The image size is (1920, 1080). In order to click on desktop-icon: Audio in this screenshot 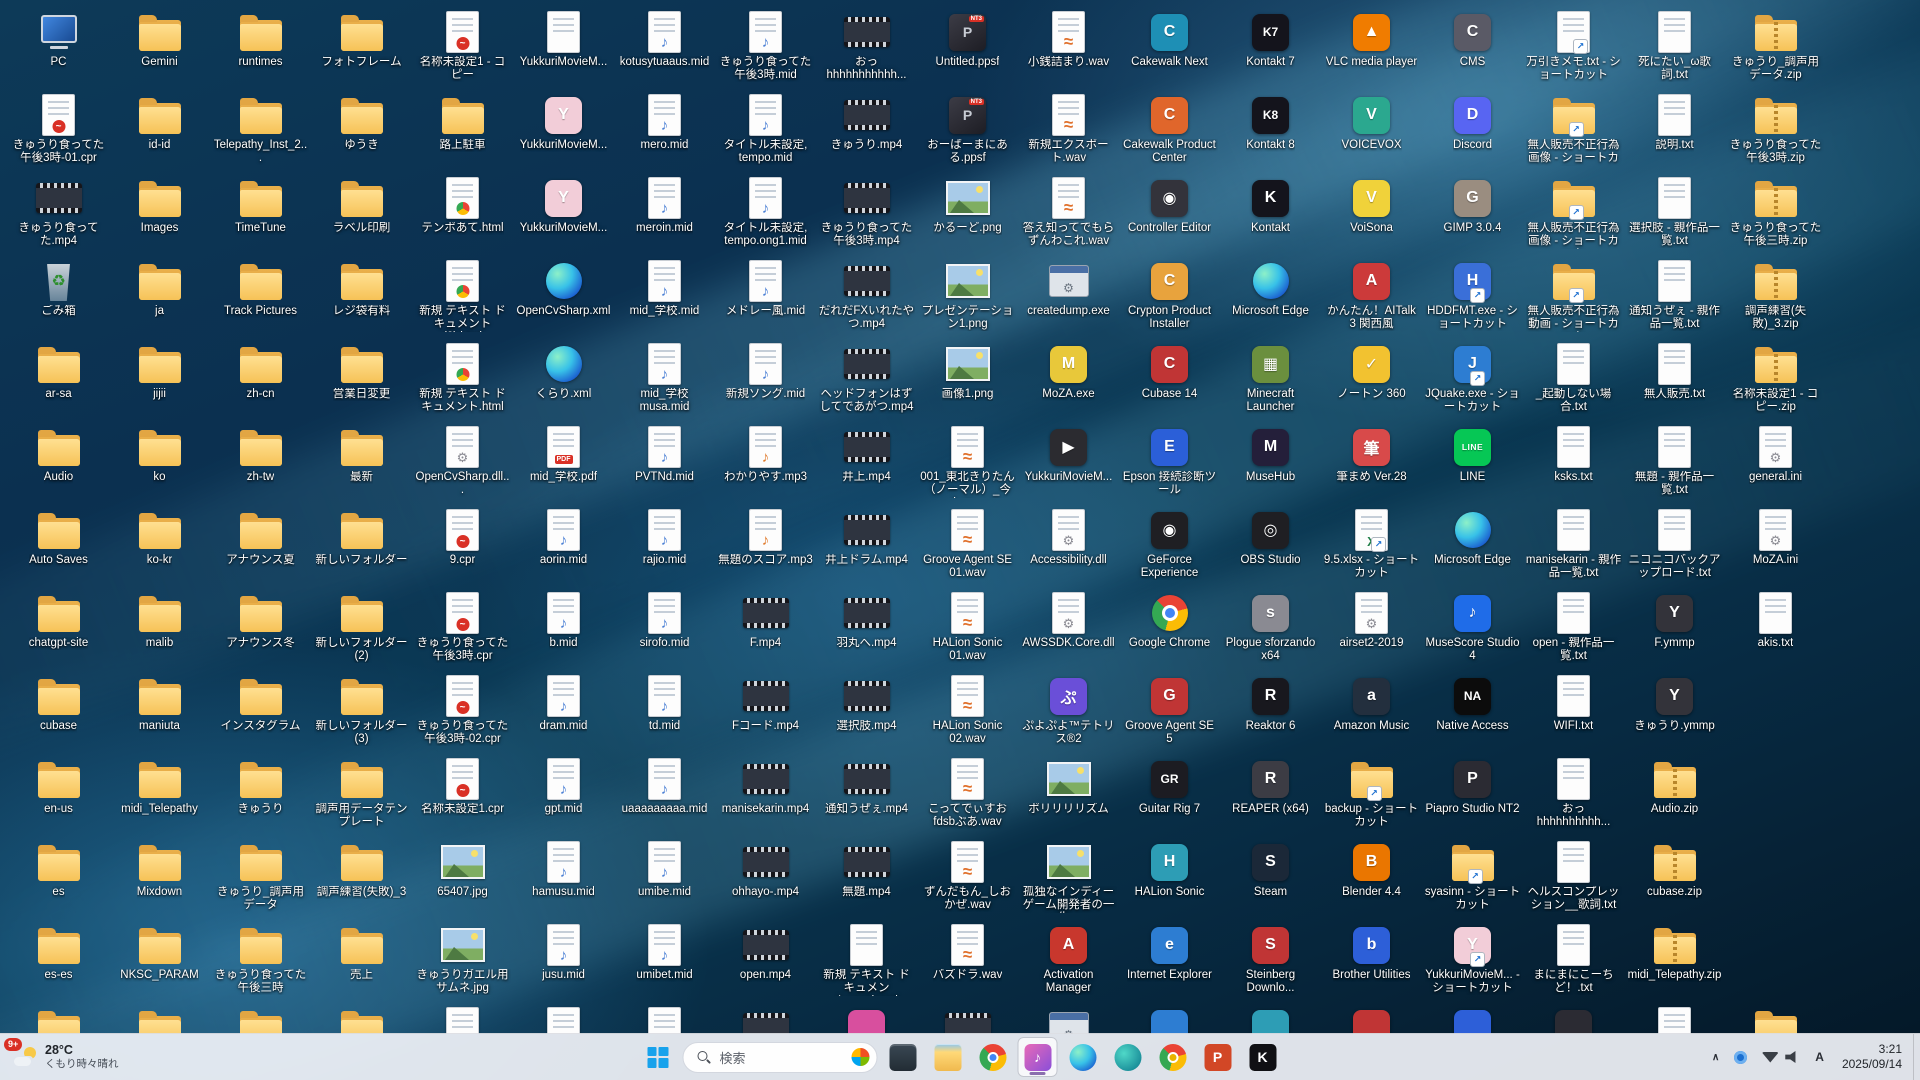, I will do `click(58, 462)`.